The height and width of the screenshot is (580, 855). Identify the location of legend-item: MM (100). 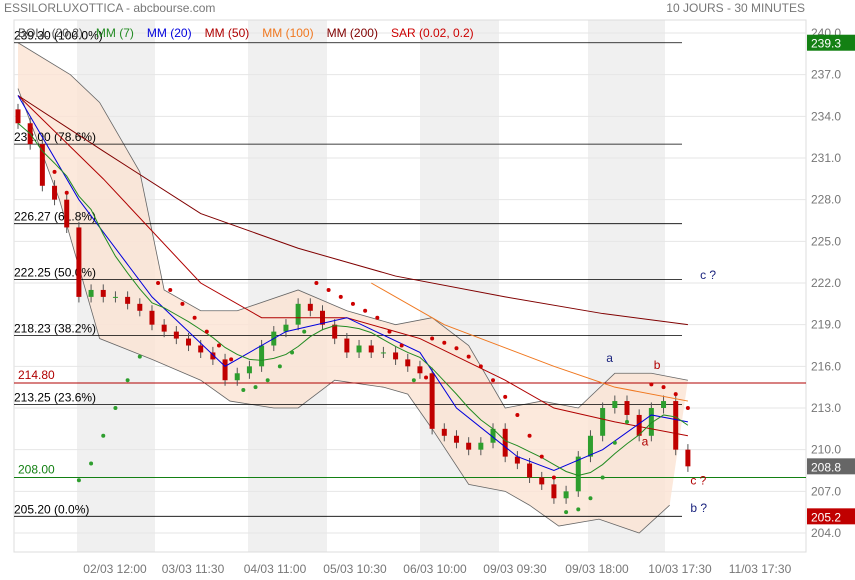
(288, 33).